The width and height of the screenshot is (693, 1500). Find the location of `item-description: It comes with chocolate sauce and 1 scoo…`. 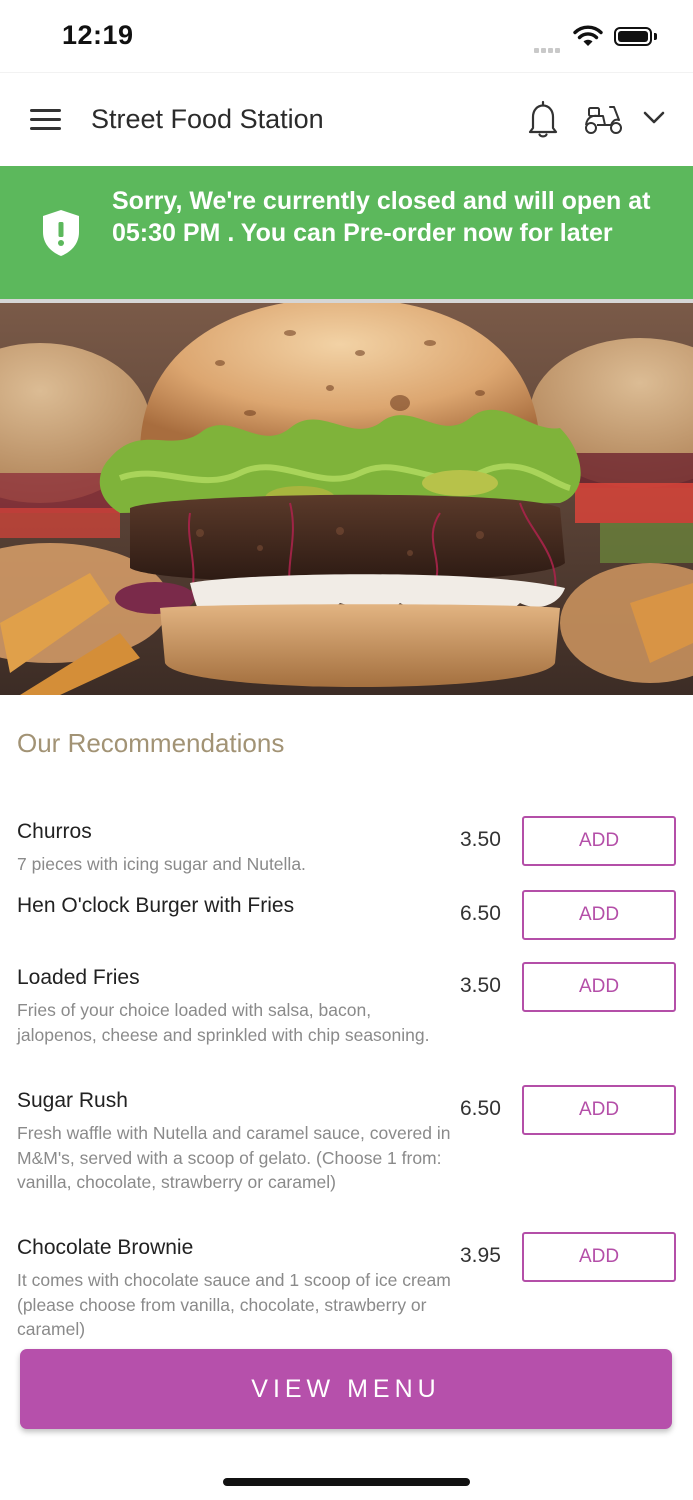

item-description: It comes with chocolate sauce and 1 scoo… is located at coordinates (234, 1304).